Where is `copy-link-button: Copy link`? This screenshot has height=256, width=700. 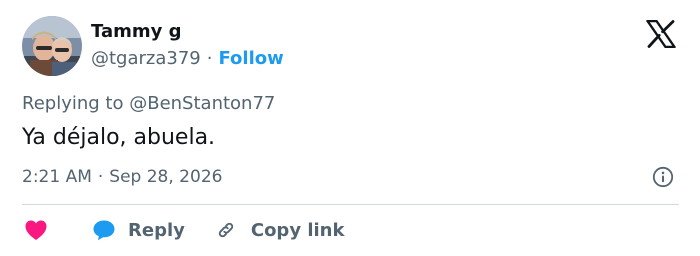 copy-link-button: Copy link is located at coordinates (280, 230).